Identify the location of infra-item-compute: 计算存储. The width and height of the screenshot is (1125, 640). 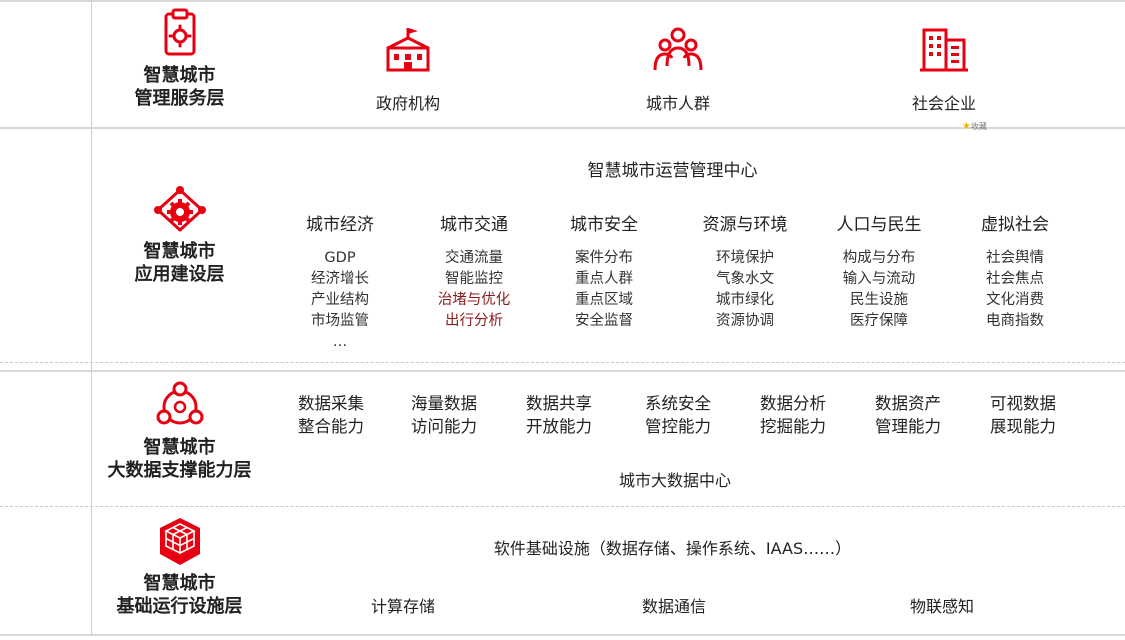
(402, 606).